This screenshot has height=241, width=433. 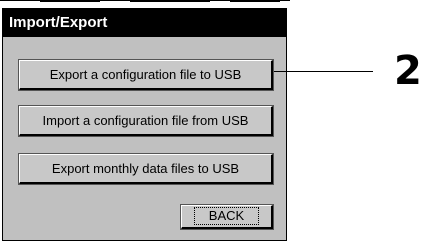 What do you see at coordinates (146, 121) in the screenshot?
I see `import-config-button: Import a configuration file from USB` at bounding box center [146, 121].